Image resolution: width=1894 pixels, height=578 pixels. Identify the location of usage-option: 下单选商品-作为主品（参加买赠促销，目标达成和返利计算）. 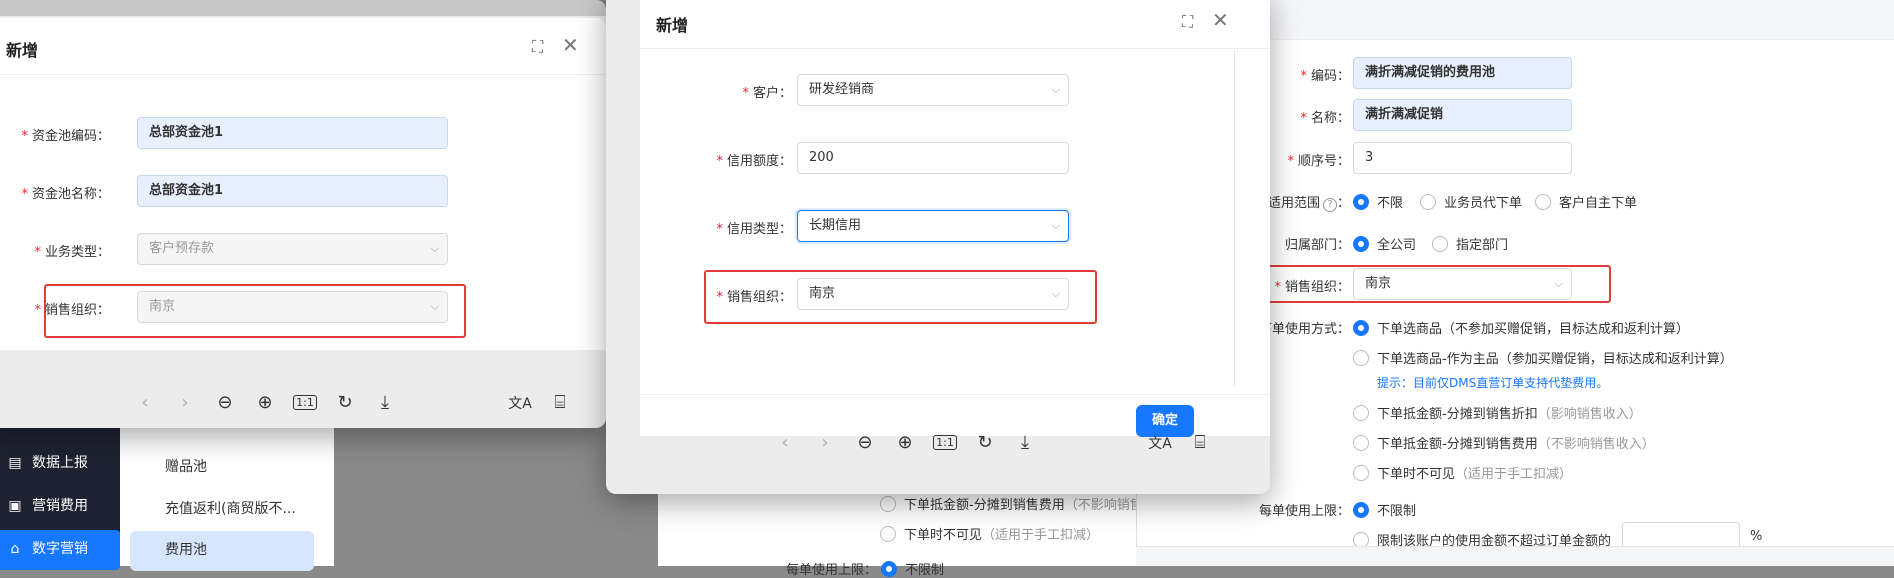
(1543, 357).